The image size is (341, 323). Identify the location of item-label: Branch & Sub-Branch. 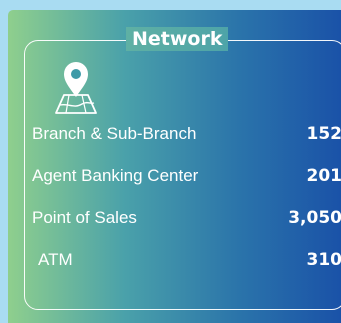
(114, 133).